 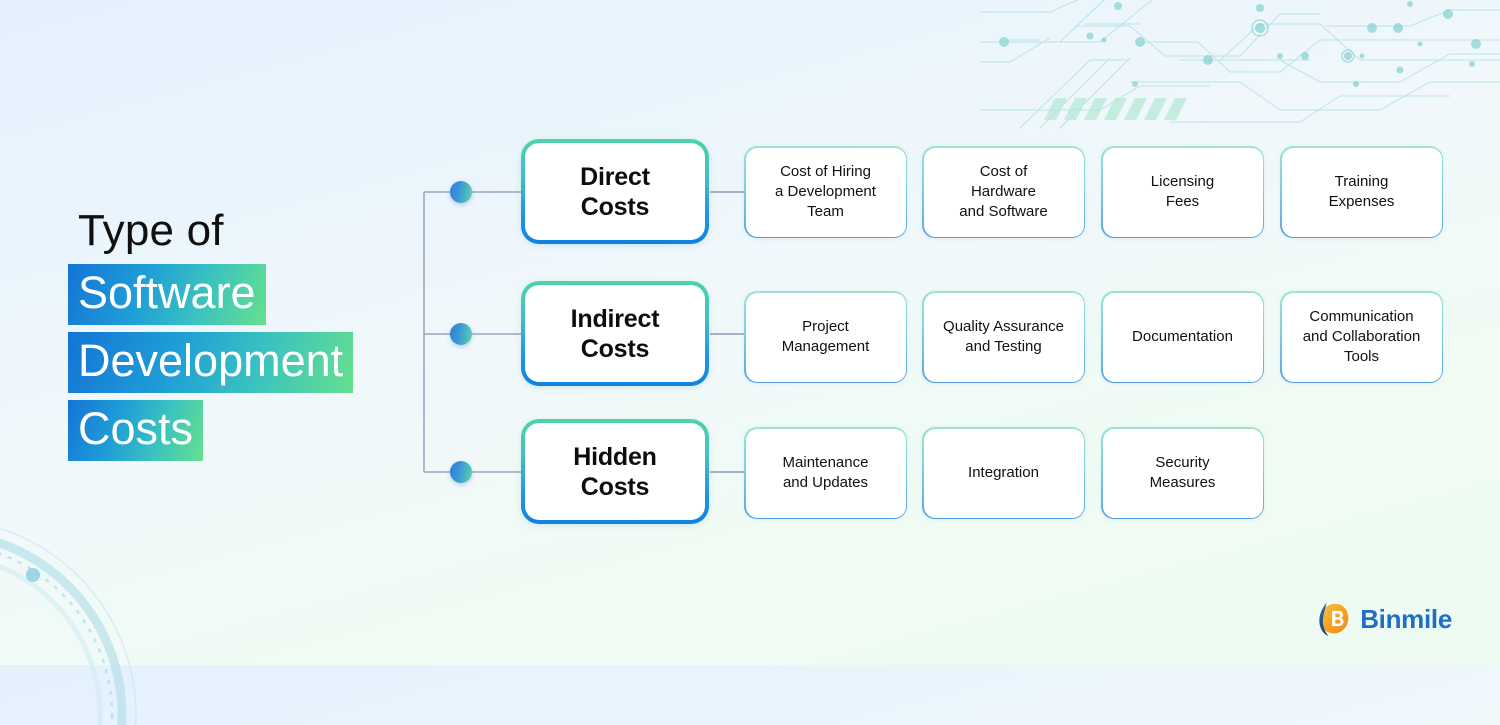 I want to click on sub-node-cost-of-hiring-label: Cost of Hiring a Development Team, so click(x=825, y=191).